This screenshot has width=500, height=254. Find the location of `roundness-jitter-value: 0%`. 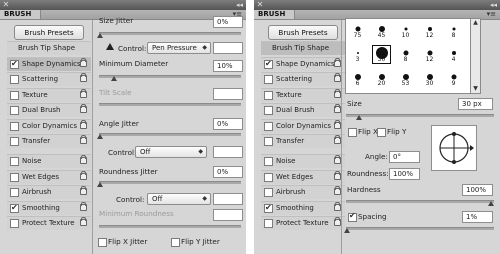

roundness-jitter-value: 0% is located at coordinates (228, 172).